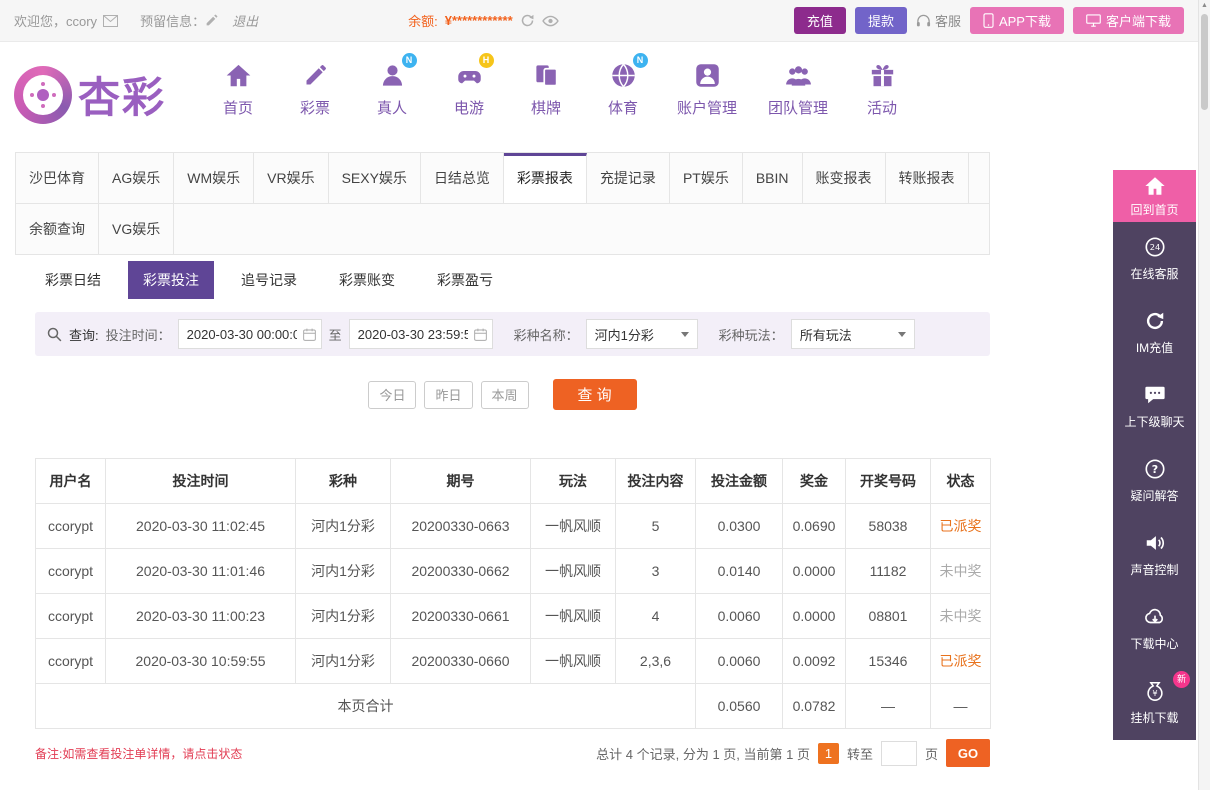 This screenshot has height=790, width=1210. I want to click on pagination: 总计 4 个记录, 分为 1 页, 当前第 1 页 1 转至 页 GO, so click(793, 753).